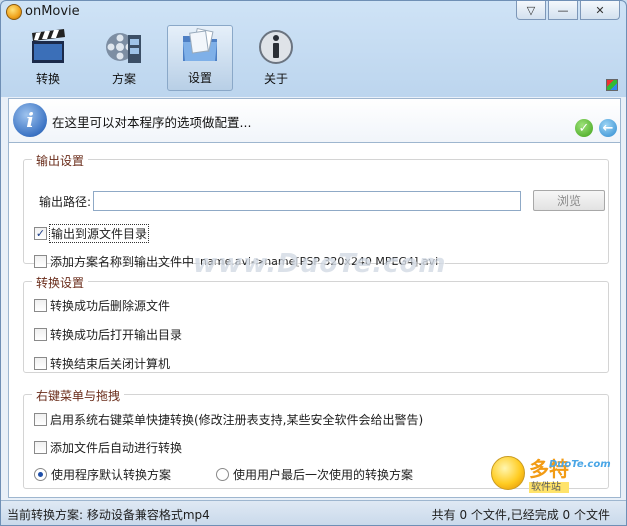 The width and height of the screenshot is (627, 526). Describe the element at coordinates (612, 85) in the screenshot. I see `skin-color-icon` at that location.